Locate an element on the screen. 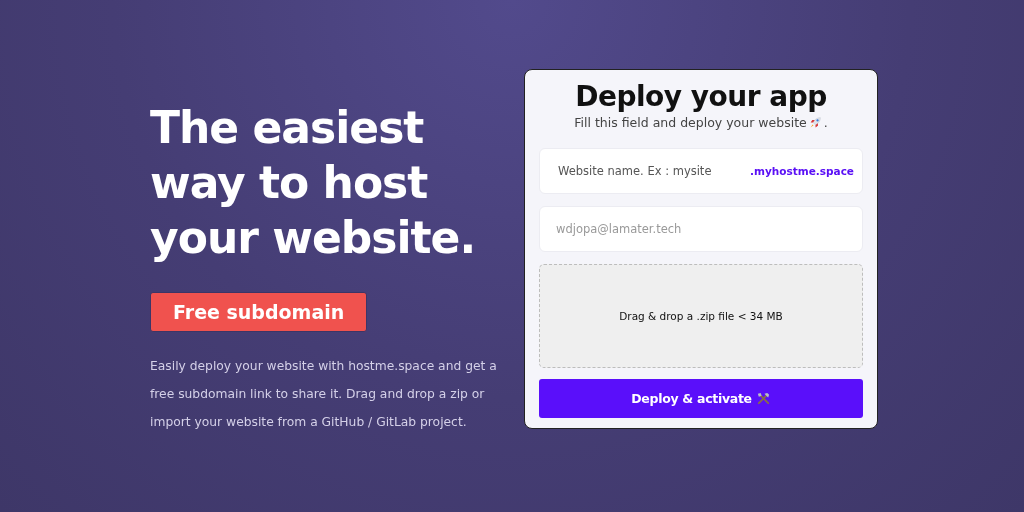 This screenshot has width=1024, height=512. tools-icon is located at coordinates (763, 398).